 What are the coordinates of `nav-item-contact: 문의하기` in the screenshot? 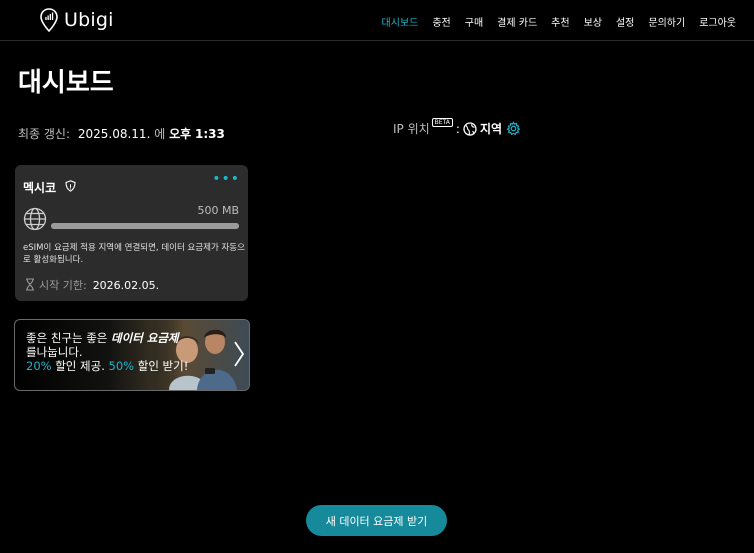 It's located at (666, 21).